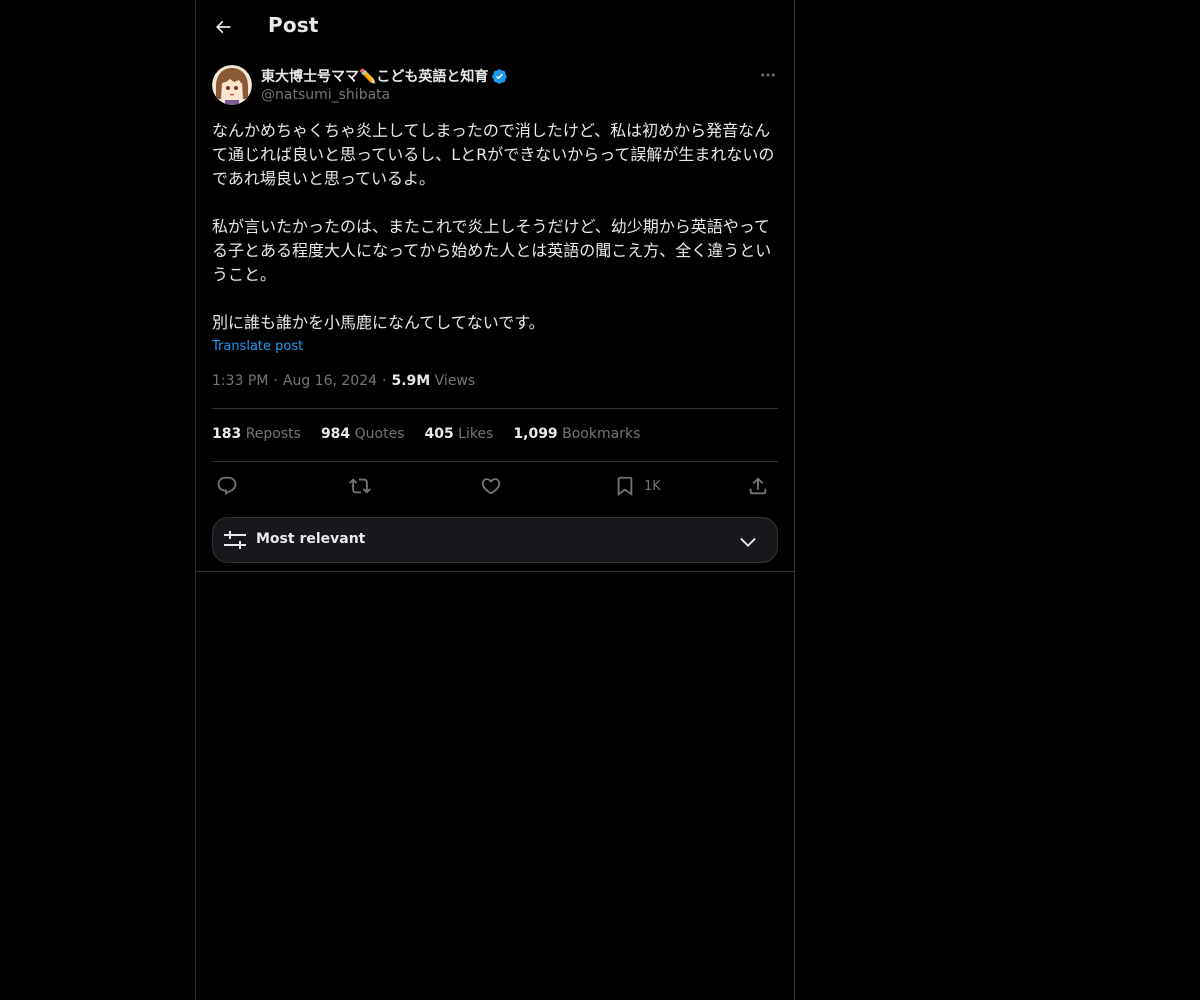  I want to click on more-horizontal-icon, so click(768, 75).